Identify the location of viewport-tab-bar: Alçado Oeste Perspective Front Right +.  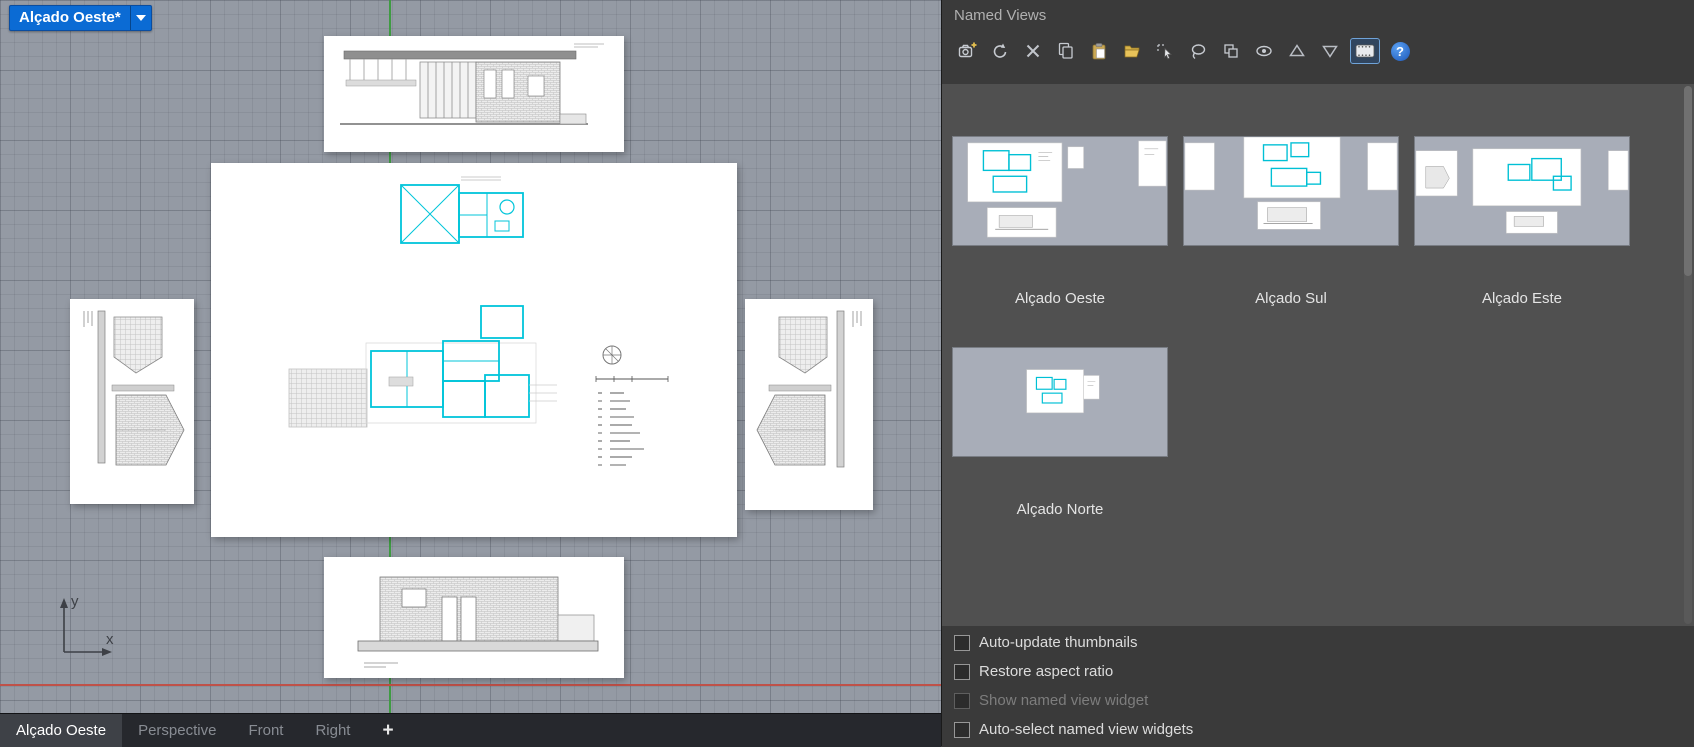
(470, 730).